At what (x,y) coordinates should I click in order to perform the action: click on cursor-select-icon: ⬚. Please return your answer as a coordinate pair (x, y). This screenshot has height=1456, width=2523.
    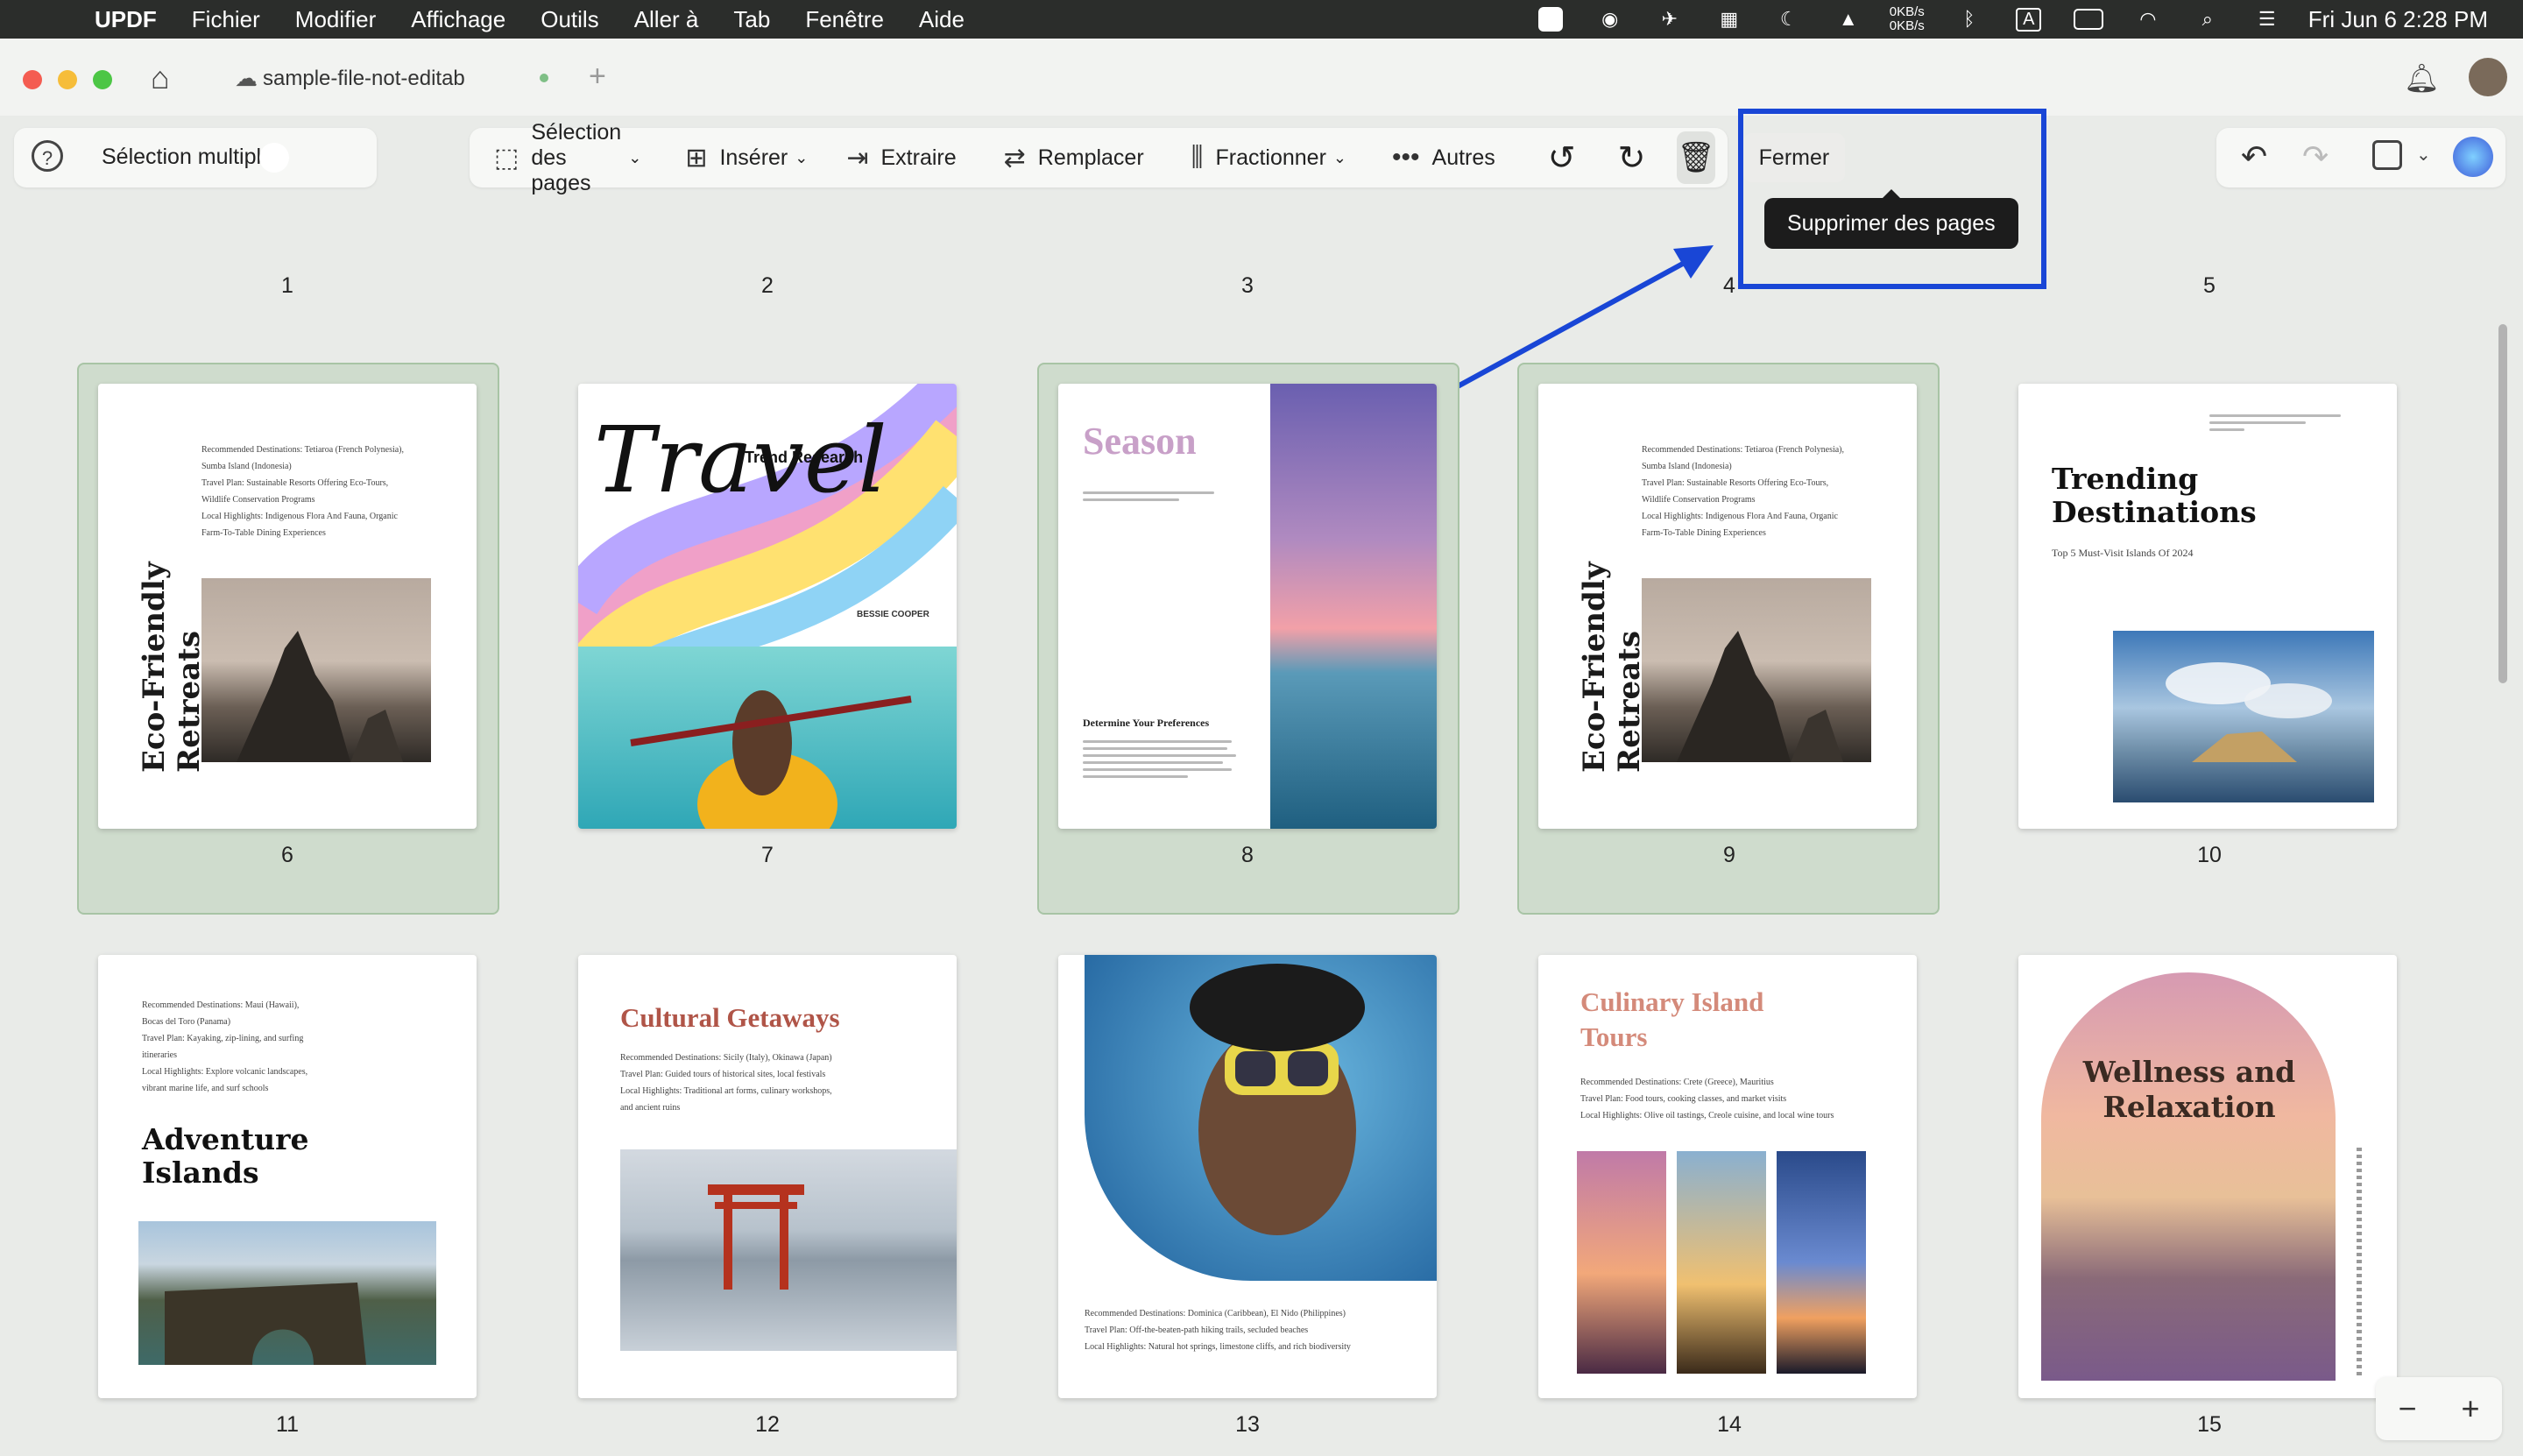
    Looking at the image, I should click on (507, 158).